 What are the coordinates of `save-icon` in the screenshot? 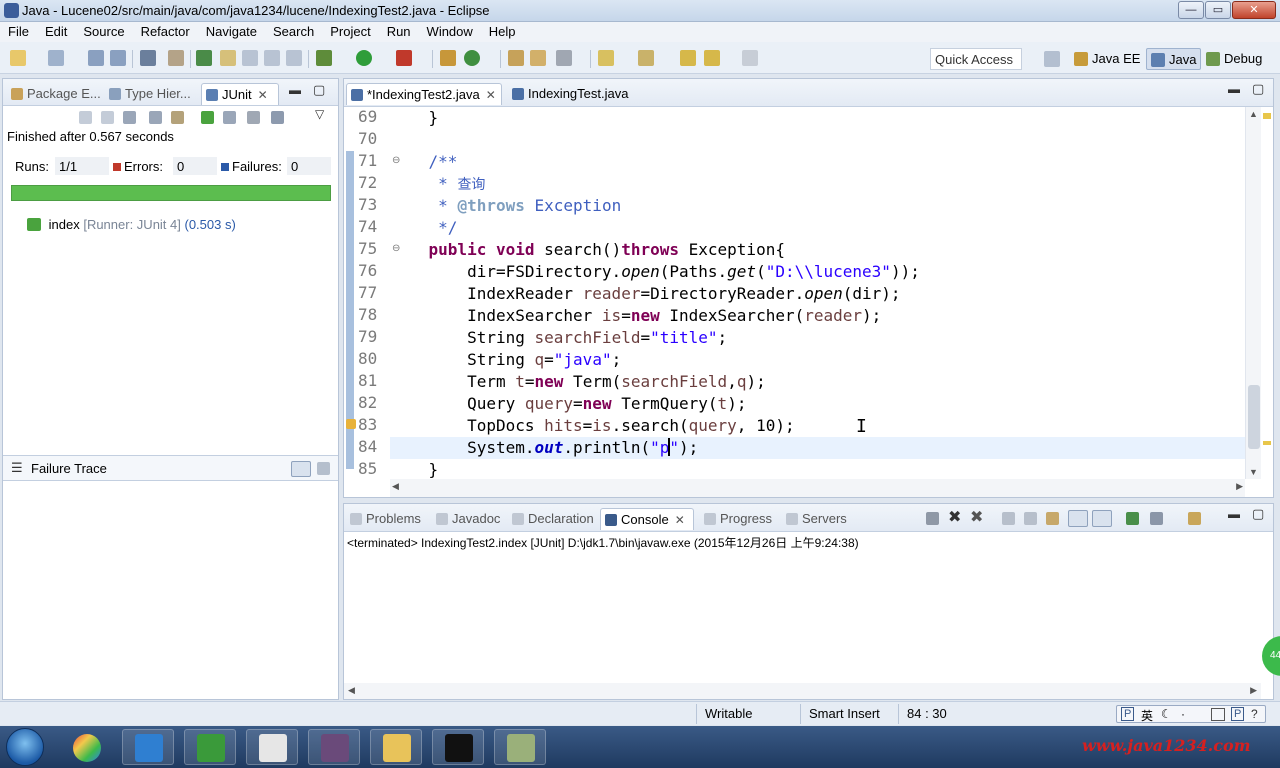 It's located at (96, 58).